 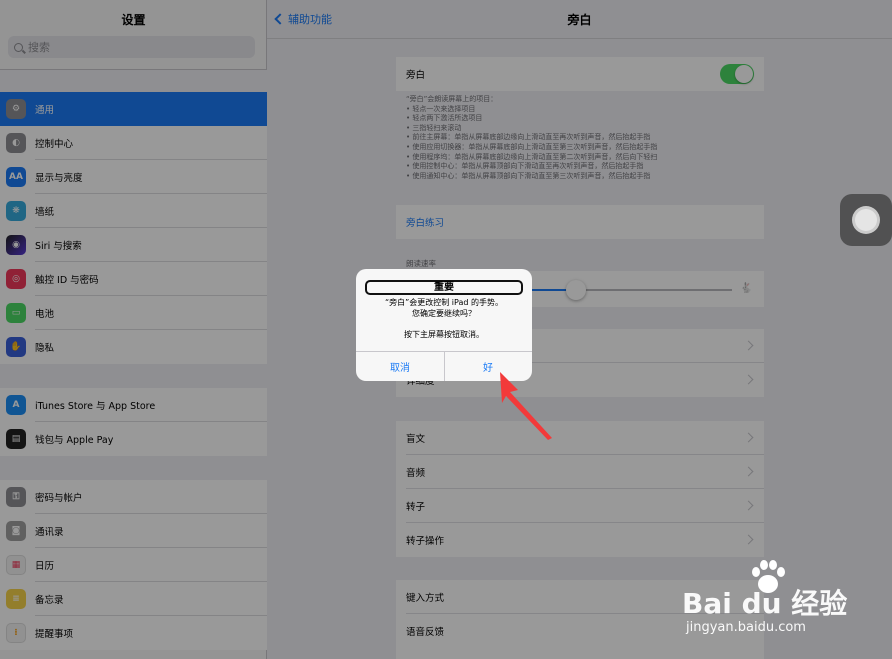 I want to click on watermark: Bai du 经验 jingyan.baidu.com, so click(x=782, y=600).